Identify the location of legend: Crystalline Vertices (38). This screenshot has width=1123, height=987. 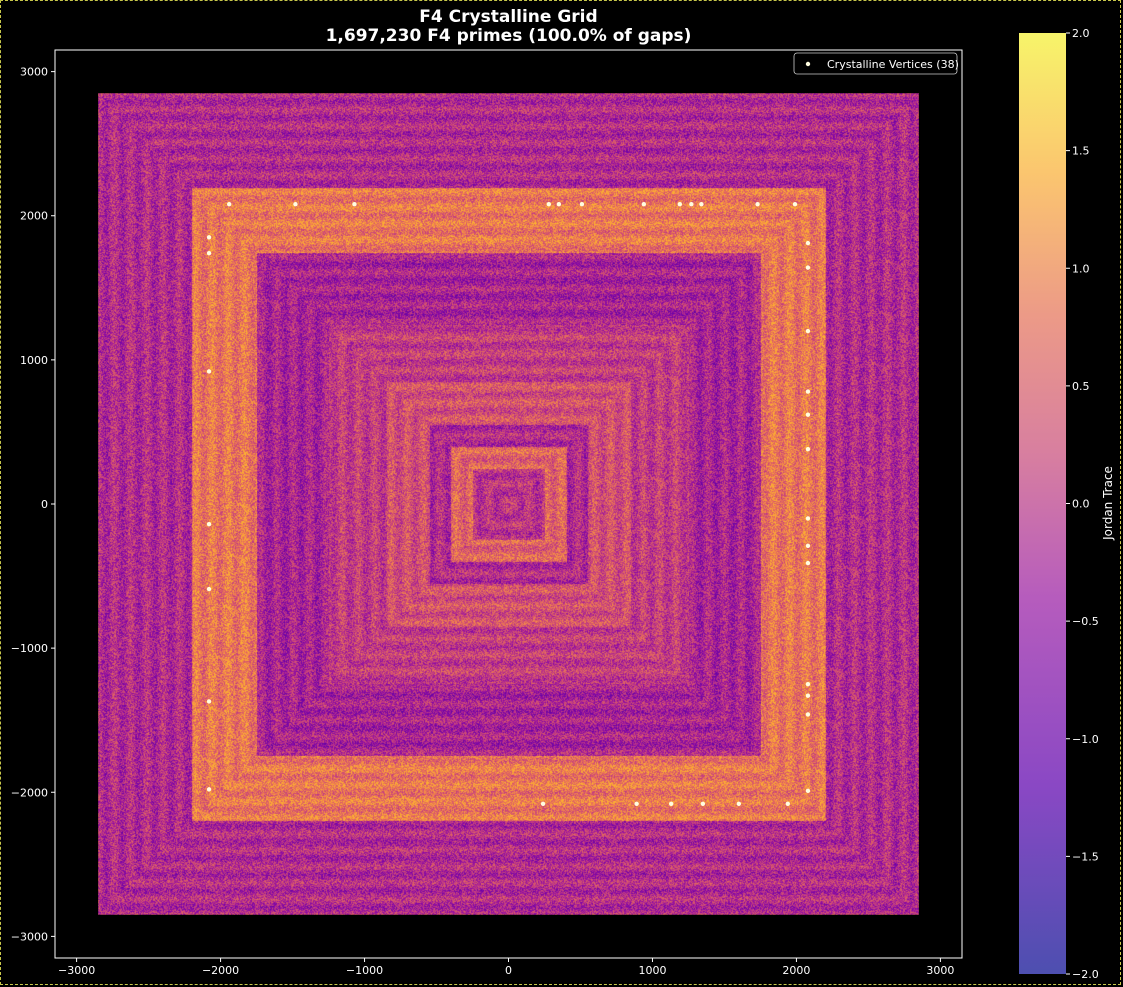
(876, 63).